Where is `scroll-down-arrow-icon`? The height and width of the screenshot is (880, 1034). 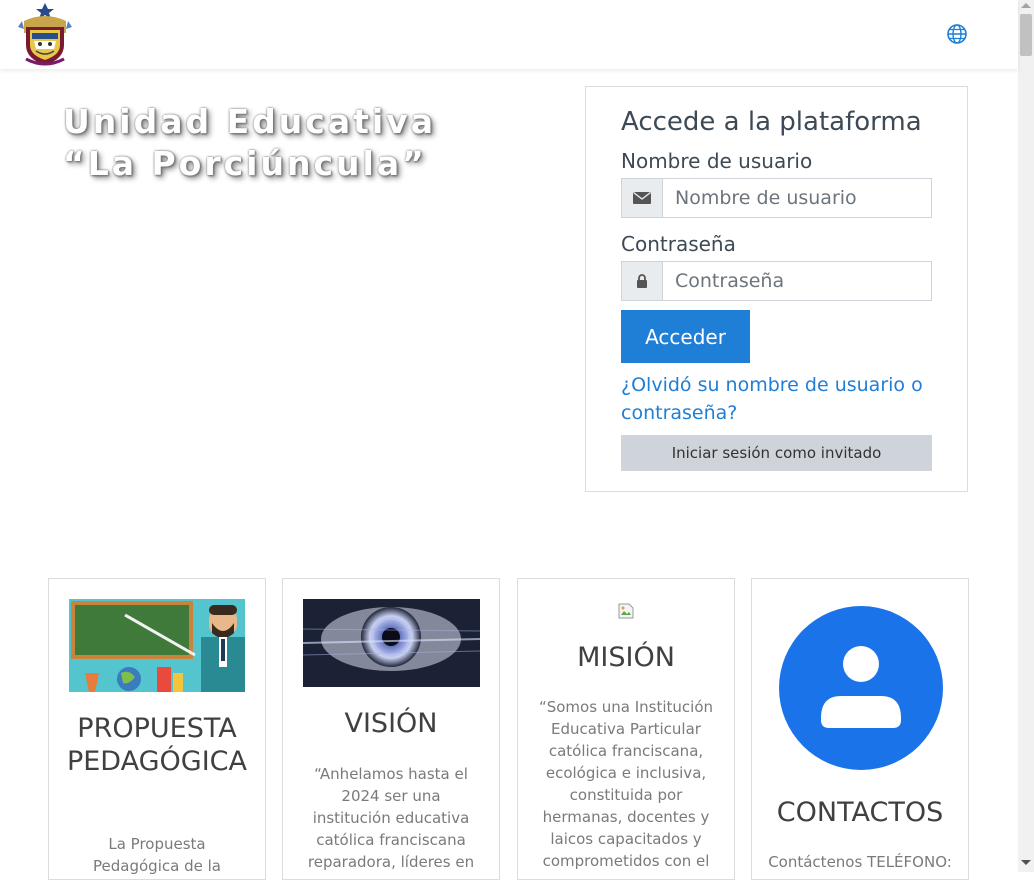 scroll-down-arrow-icon is located at coordinates (1026, 862).